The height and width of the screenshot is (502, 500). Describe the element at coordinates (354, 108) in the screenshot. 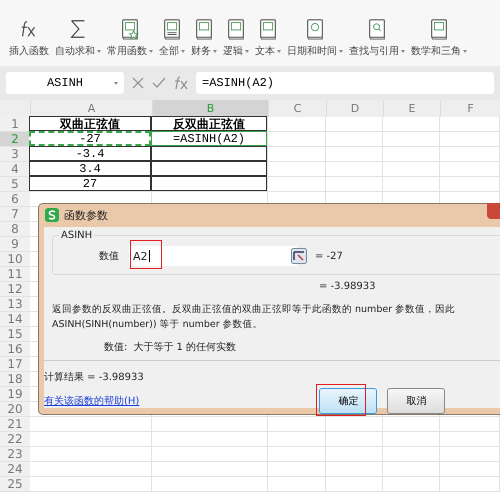

I see `column-header: D` at that location.